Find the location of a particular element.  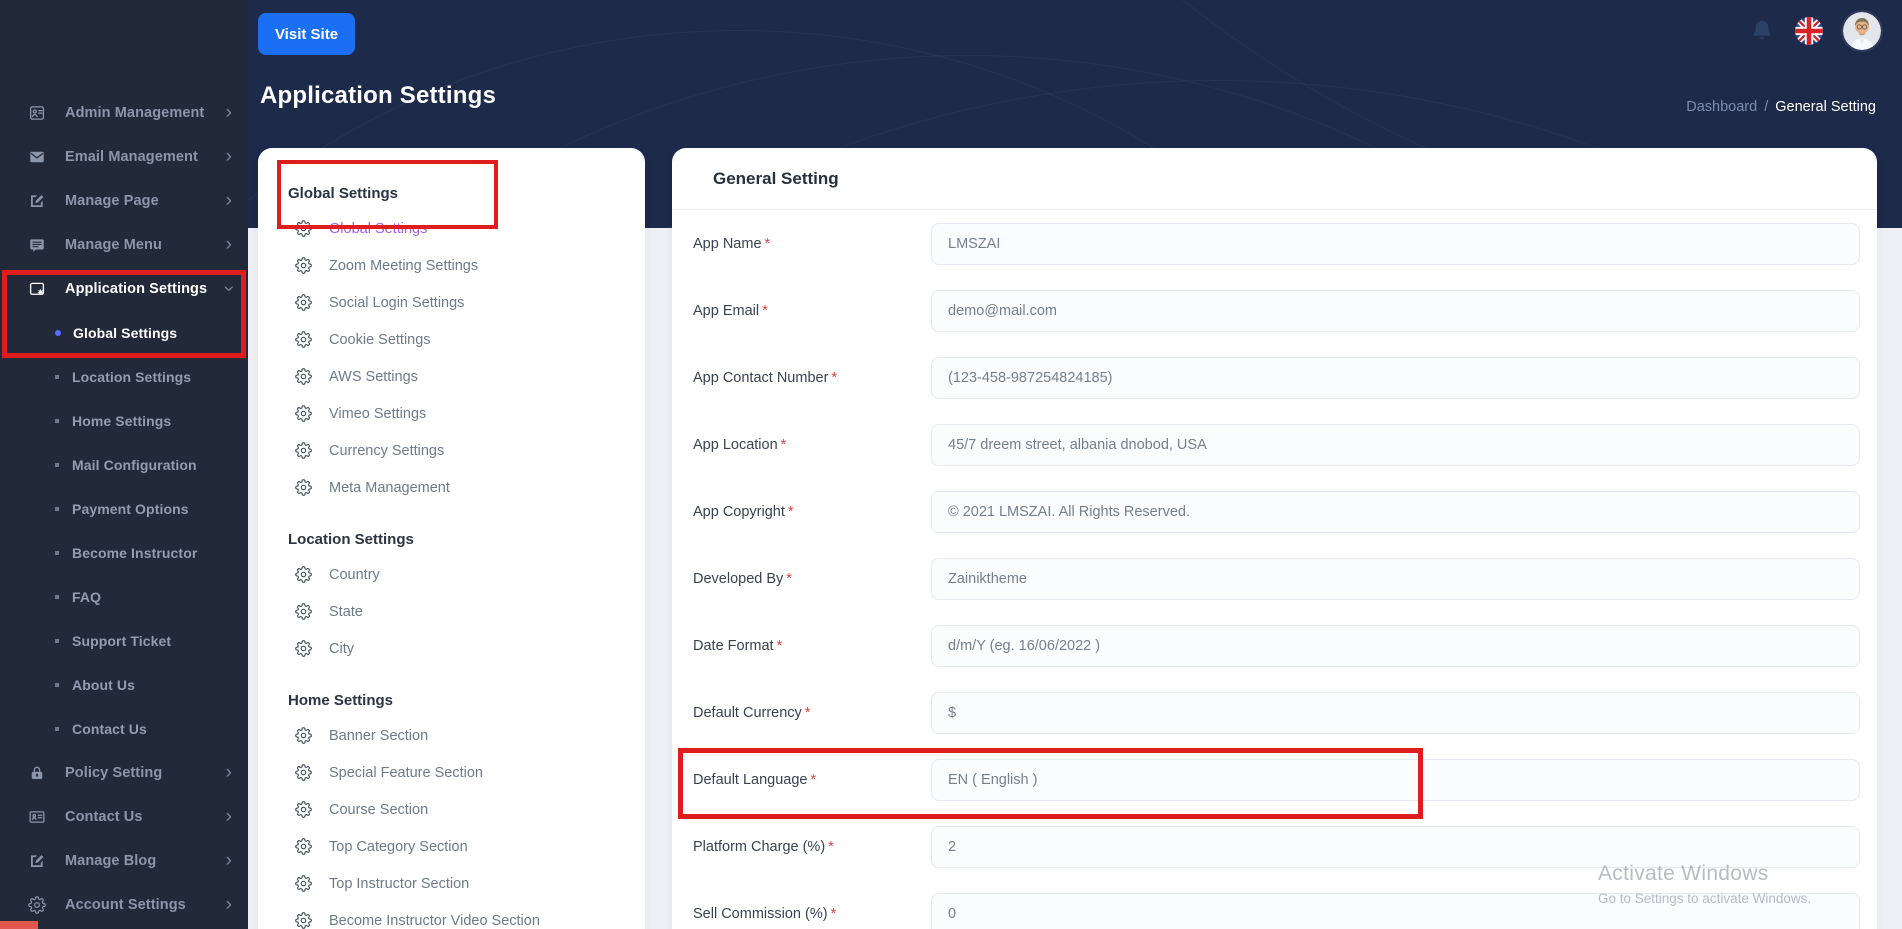

field-input-platform-charge is located at coordinates (1395, 846).